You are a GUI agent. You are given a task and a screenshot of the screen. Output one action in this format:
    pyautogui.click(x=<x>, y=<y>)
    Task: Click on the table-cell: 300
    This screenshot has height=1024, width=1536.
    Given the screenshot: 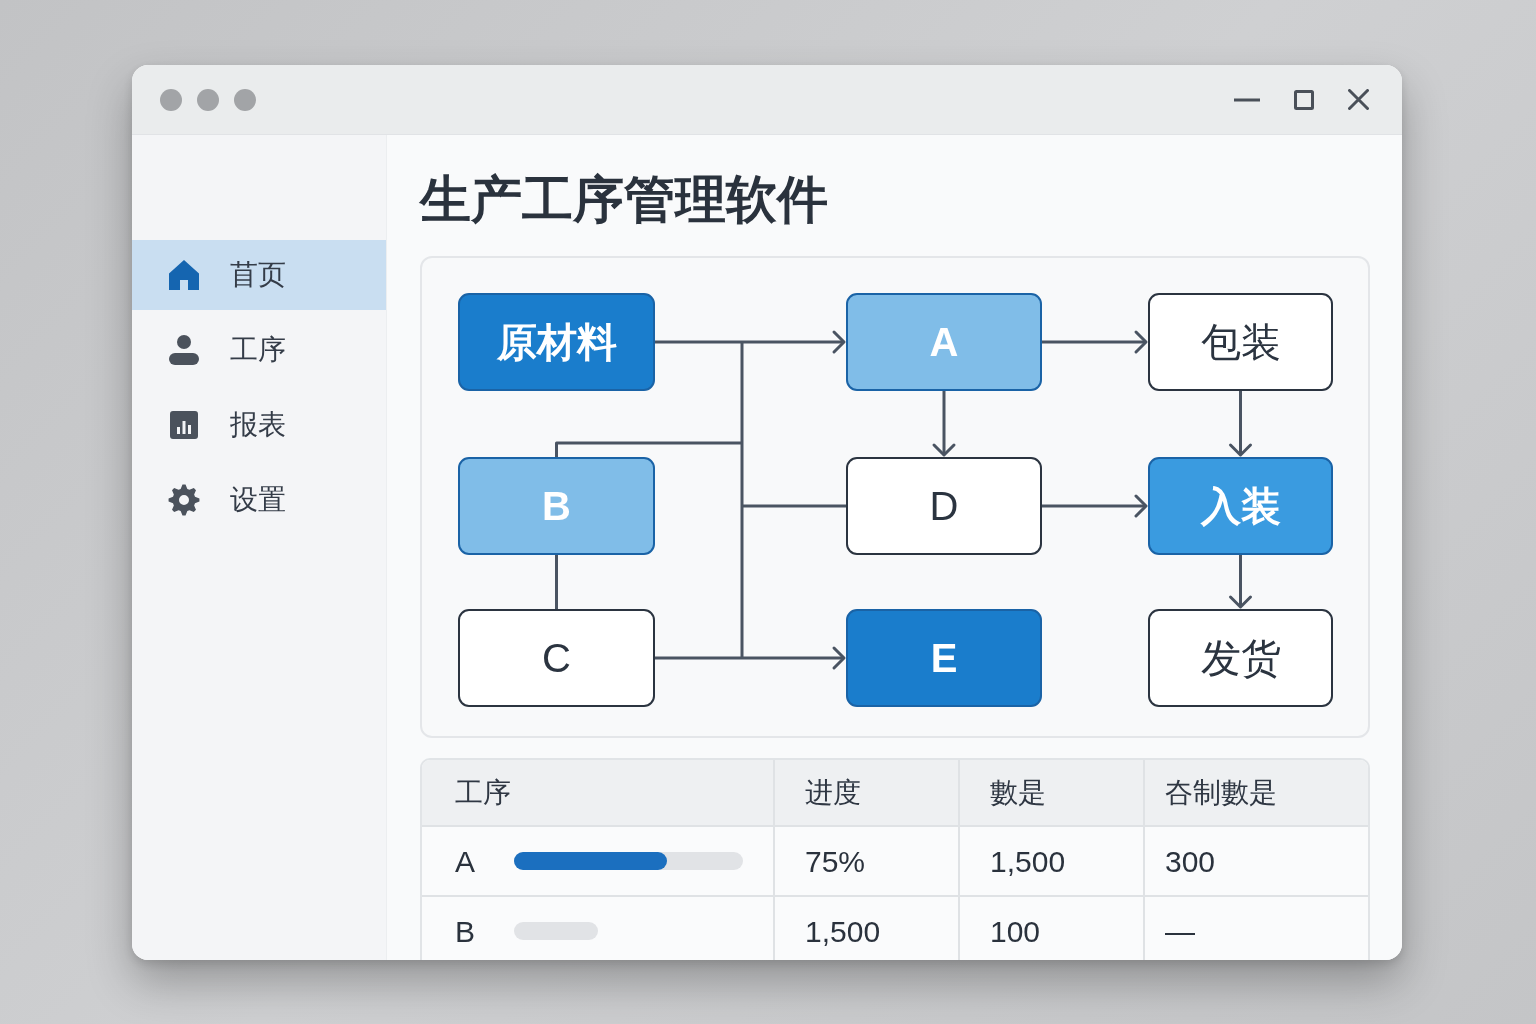 What is the action you would take?
    pyautogui.click(x=1256, y=861)
    